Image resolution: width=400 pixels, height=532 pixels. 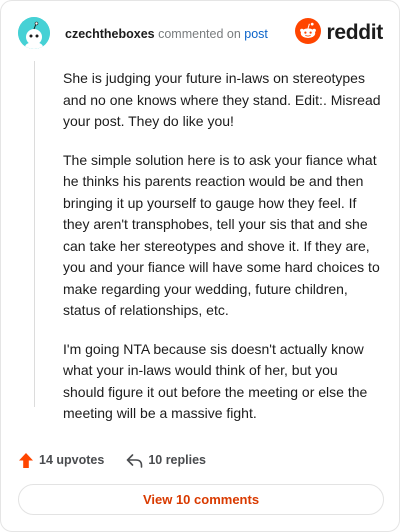 What do you see at coordinates (110, 34) in the screenshot?
I see `username: czechtheboxes` at bounding box center [110, 34].